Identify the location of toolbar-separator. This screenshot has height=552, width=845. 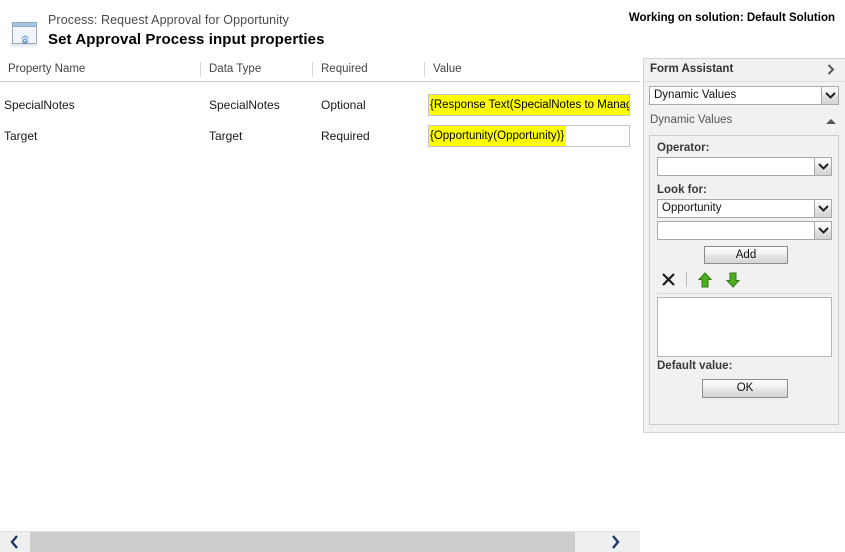
(686, 279).